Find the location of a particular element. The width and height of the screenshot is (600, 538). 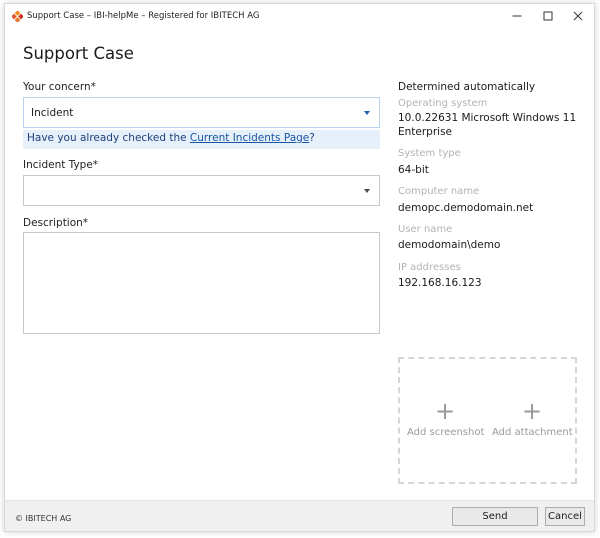

concern-select-value: Incident is located at coordinates (52, 113).